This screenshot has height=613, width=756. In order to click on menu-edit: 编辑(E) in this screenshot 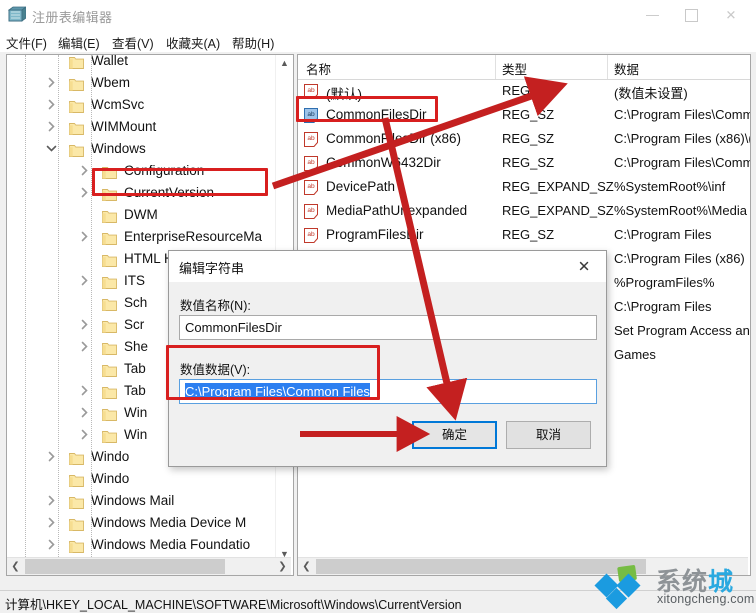, I will do `click(79, 42)`.